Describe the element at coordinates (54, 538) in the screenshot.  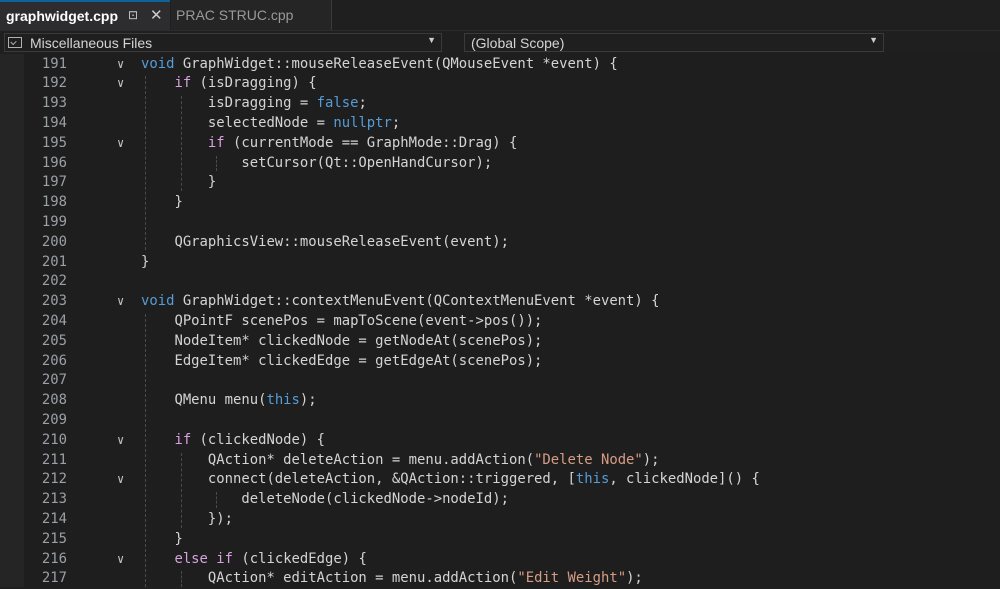
I see `line-number: 215` at that location.